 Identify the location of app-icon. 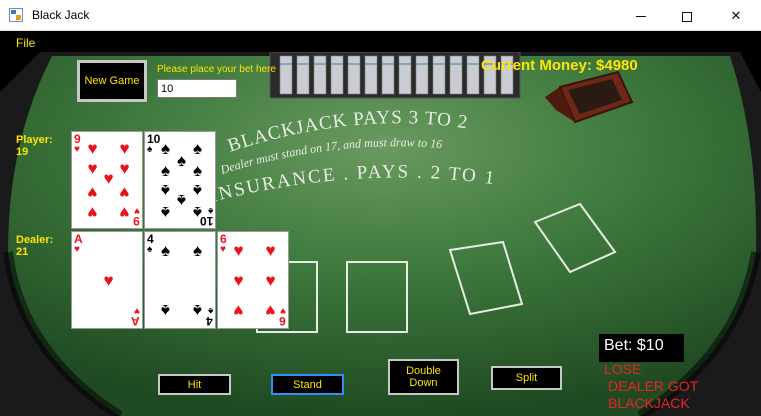
(16, 15).